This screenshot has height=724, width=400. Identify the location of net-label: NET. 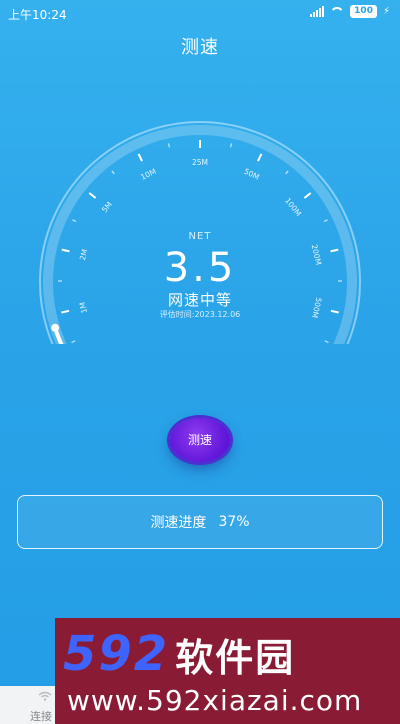
(200, 236).